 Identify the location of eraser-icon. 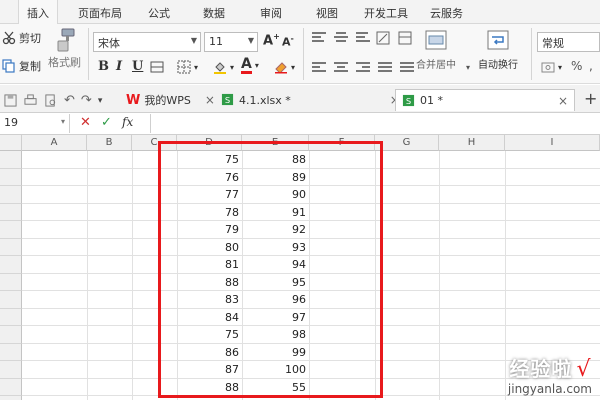
(281, 67).